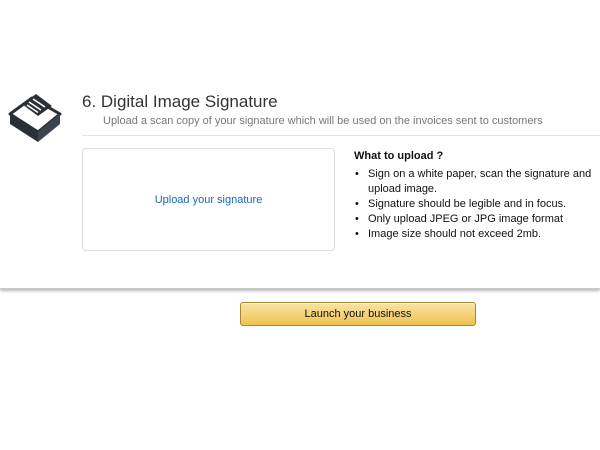 The height and width of the screenshot is (450, 600). Describe the element at coordinates (358, 314) in the screenshot. I see `launch-business-button: Launch your business` at that location.